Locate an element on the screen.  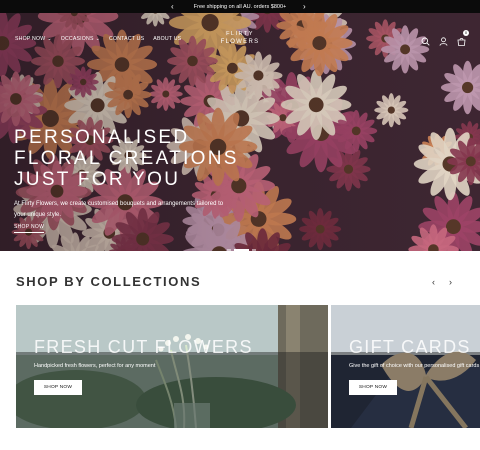
nav-item-shop-now: SHOP NOW ⌄ is located at coordinates (33, 39).